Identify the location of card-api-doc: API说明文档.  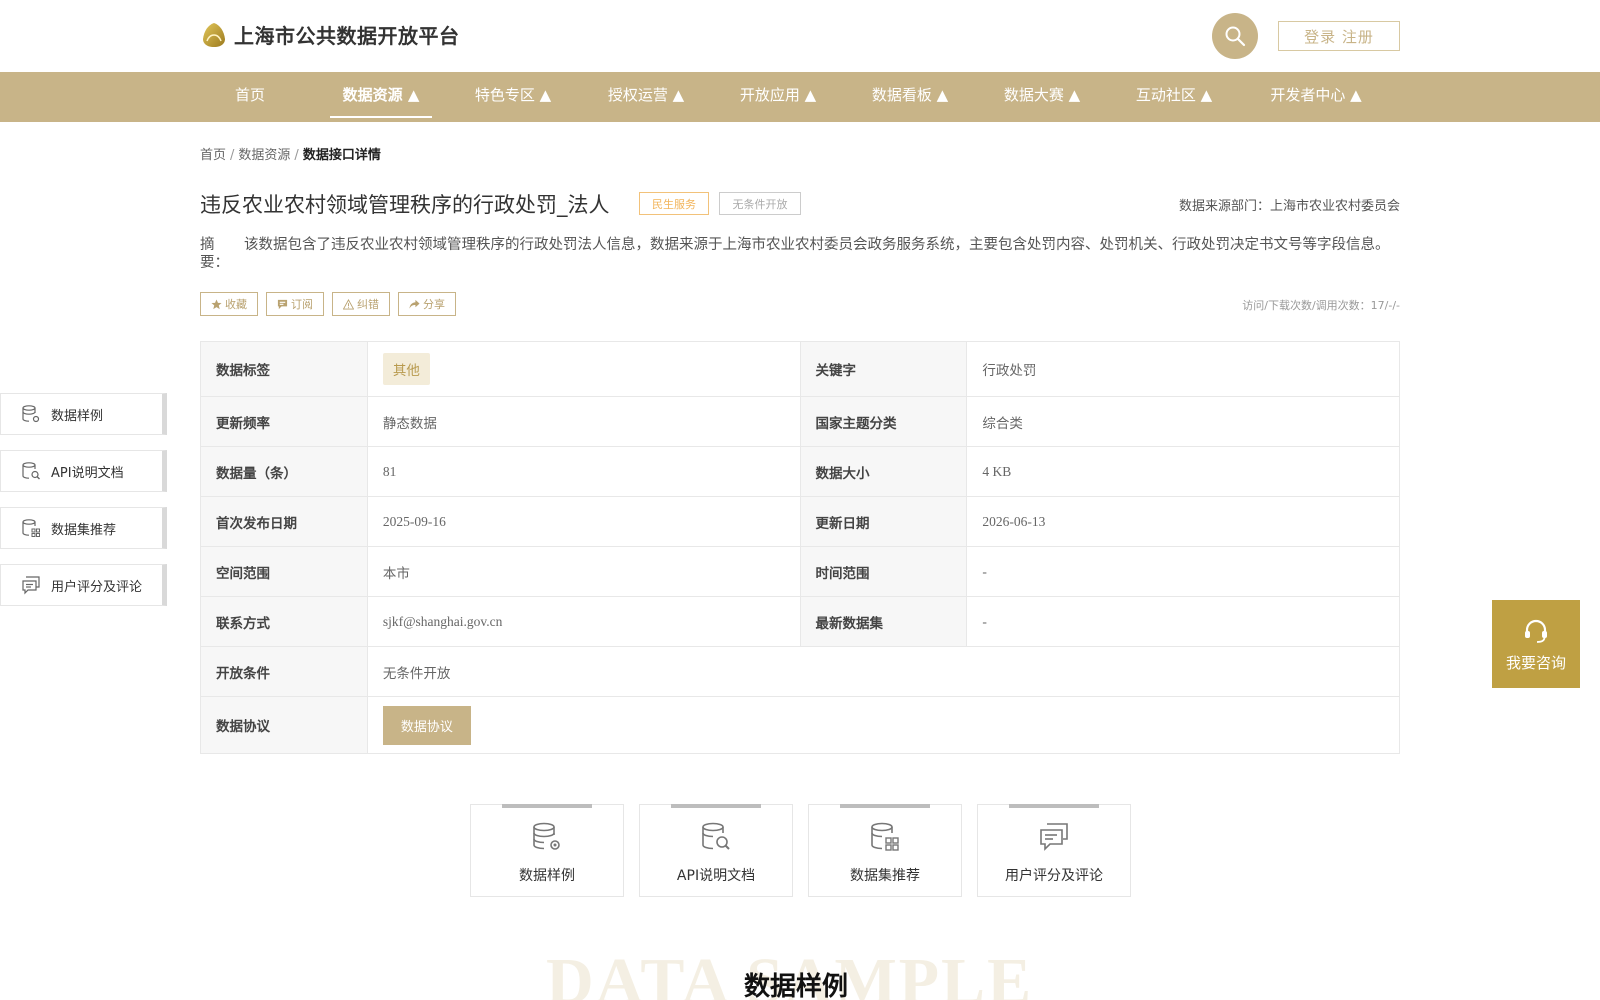
(716, 850).